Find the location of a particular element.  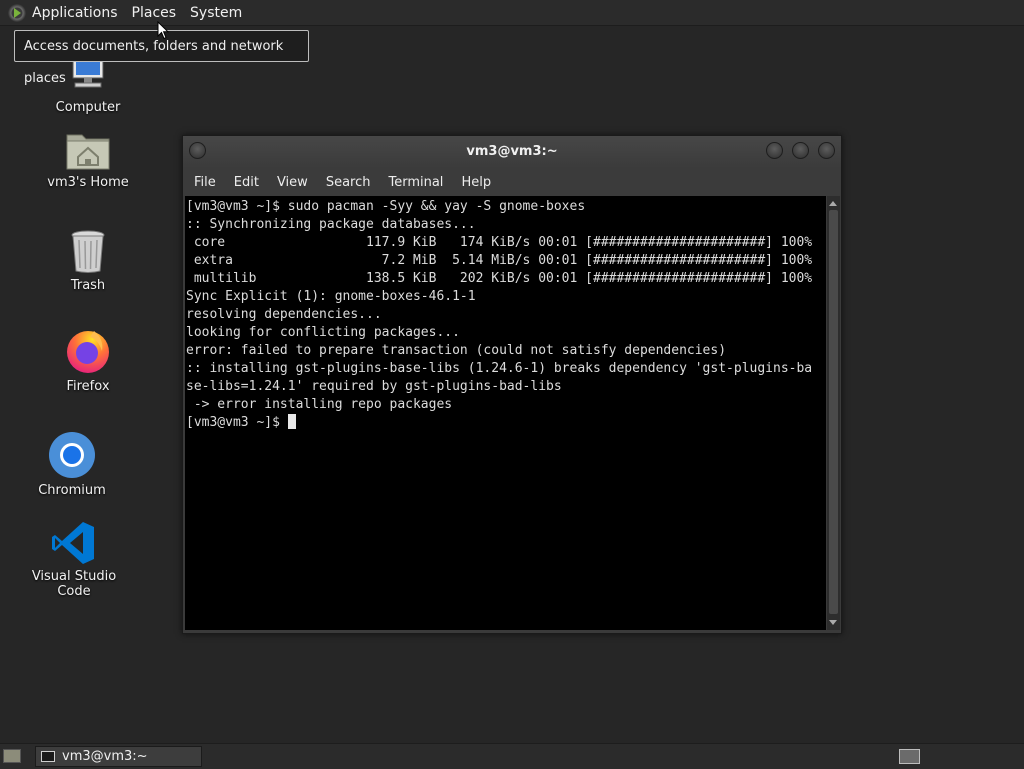

scrollbar-thumb is located at coordinates (833, 412).